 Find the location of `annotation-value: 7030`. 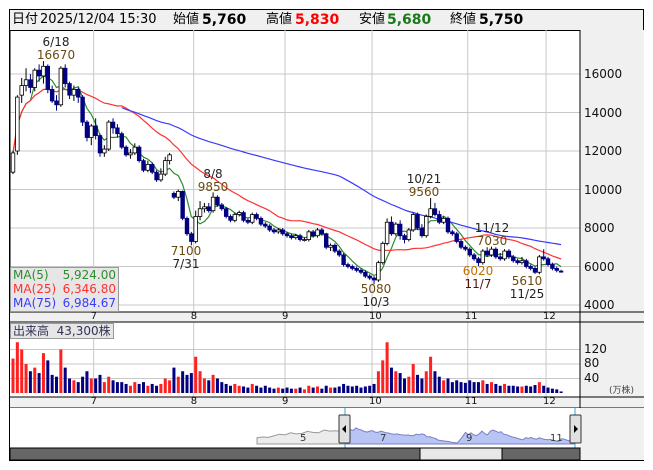

annotation-value: 7030 is located at coordinates (492, 241).